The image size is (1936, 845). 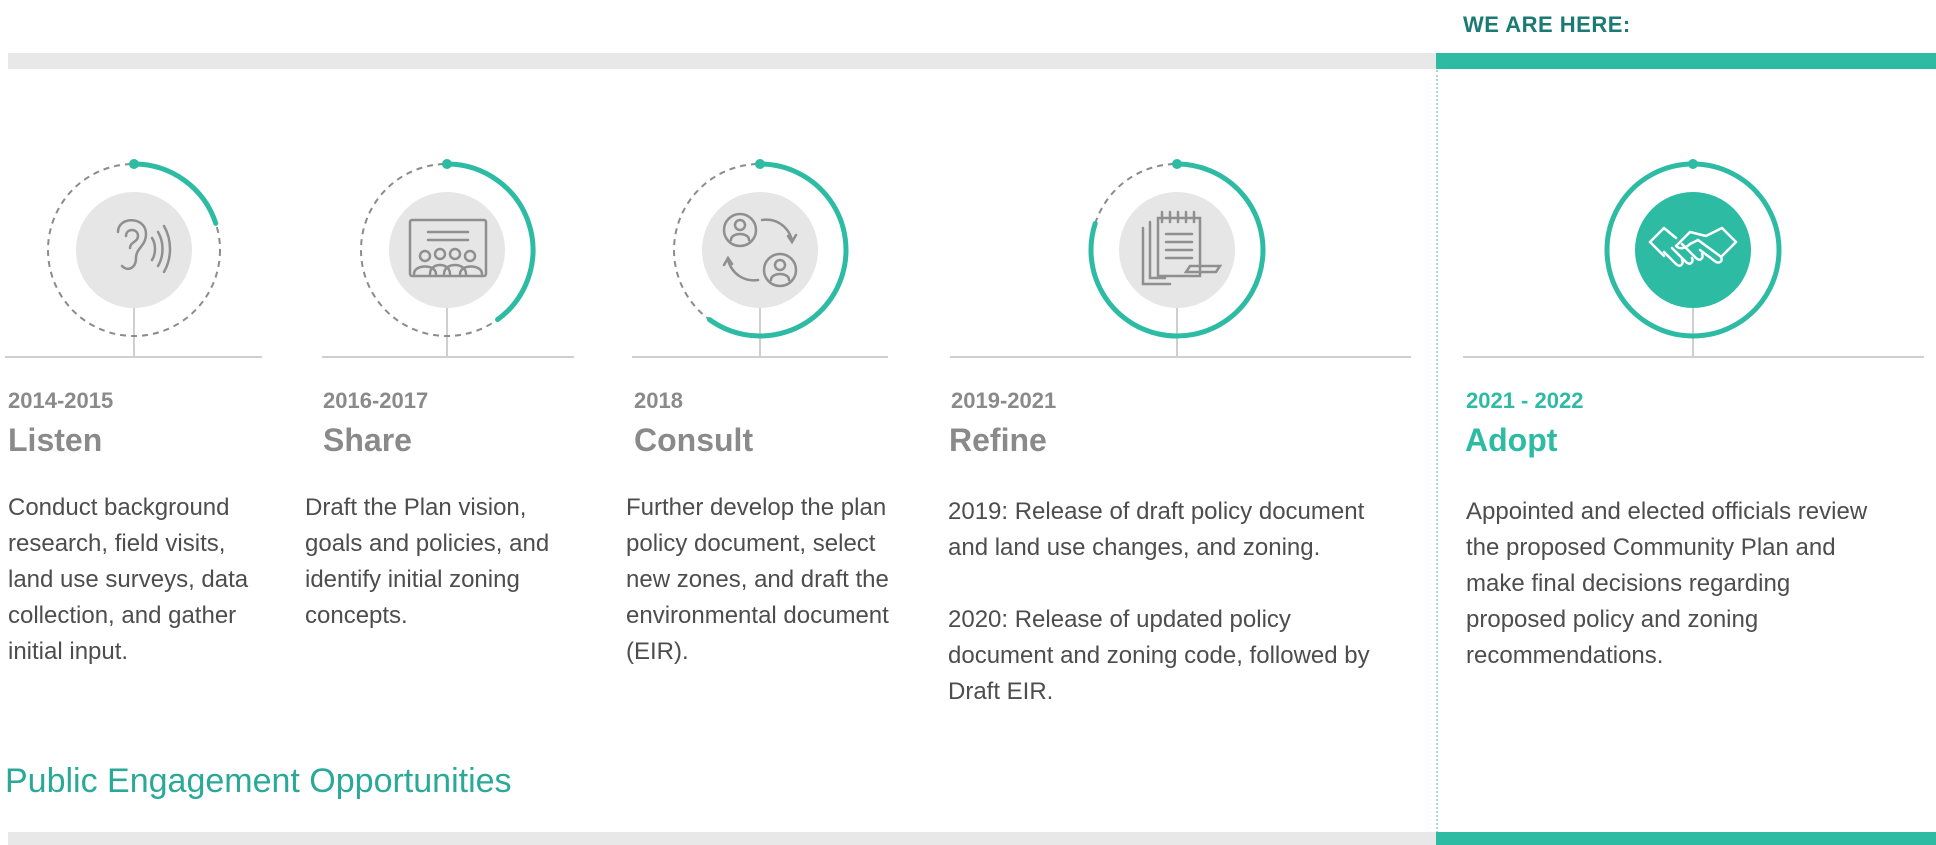 I want to click on description-line: collection, and gather, so click(x=122, y=615).